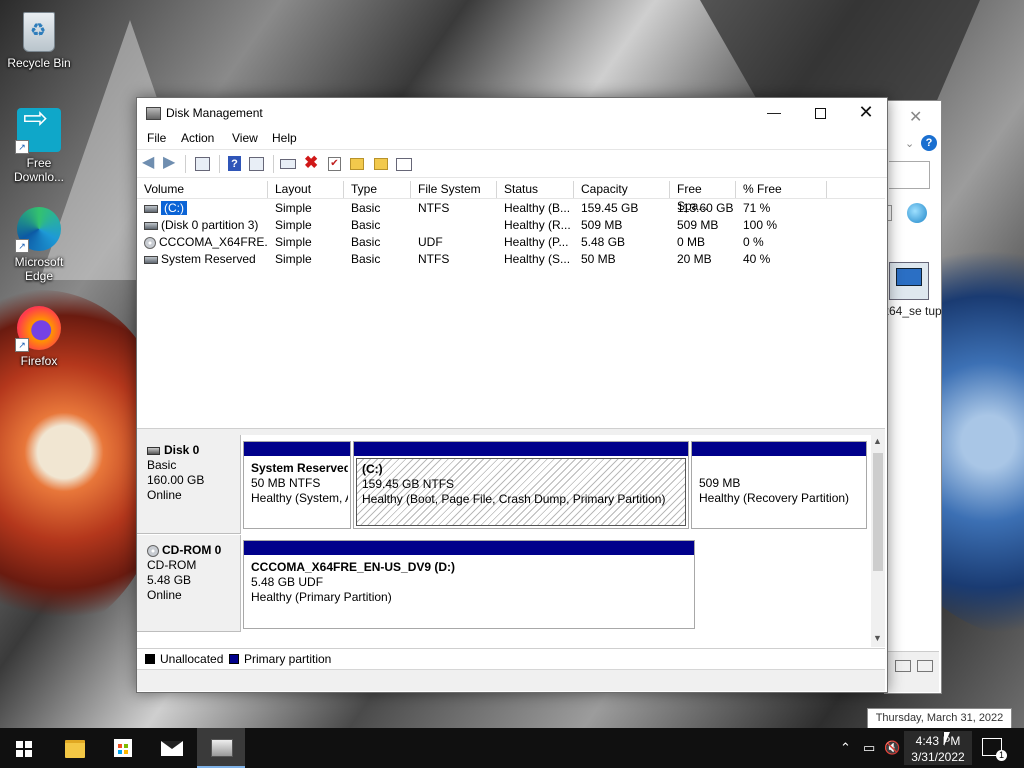 Image resolution: width=1024 pixels, height=768 pixels. Describe the element at coordinates (512, 113) in the screenshot. I see `title-bar: Disk Management — ✕` at that location.